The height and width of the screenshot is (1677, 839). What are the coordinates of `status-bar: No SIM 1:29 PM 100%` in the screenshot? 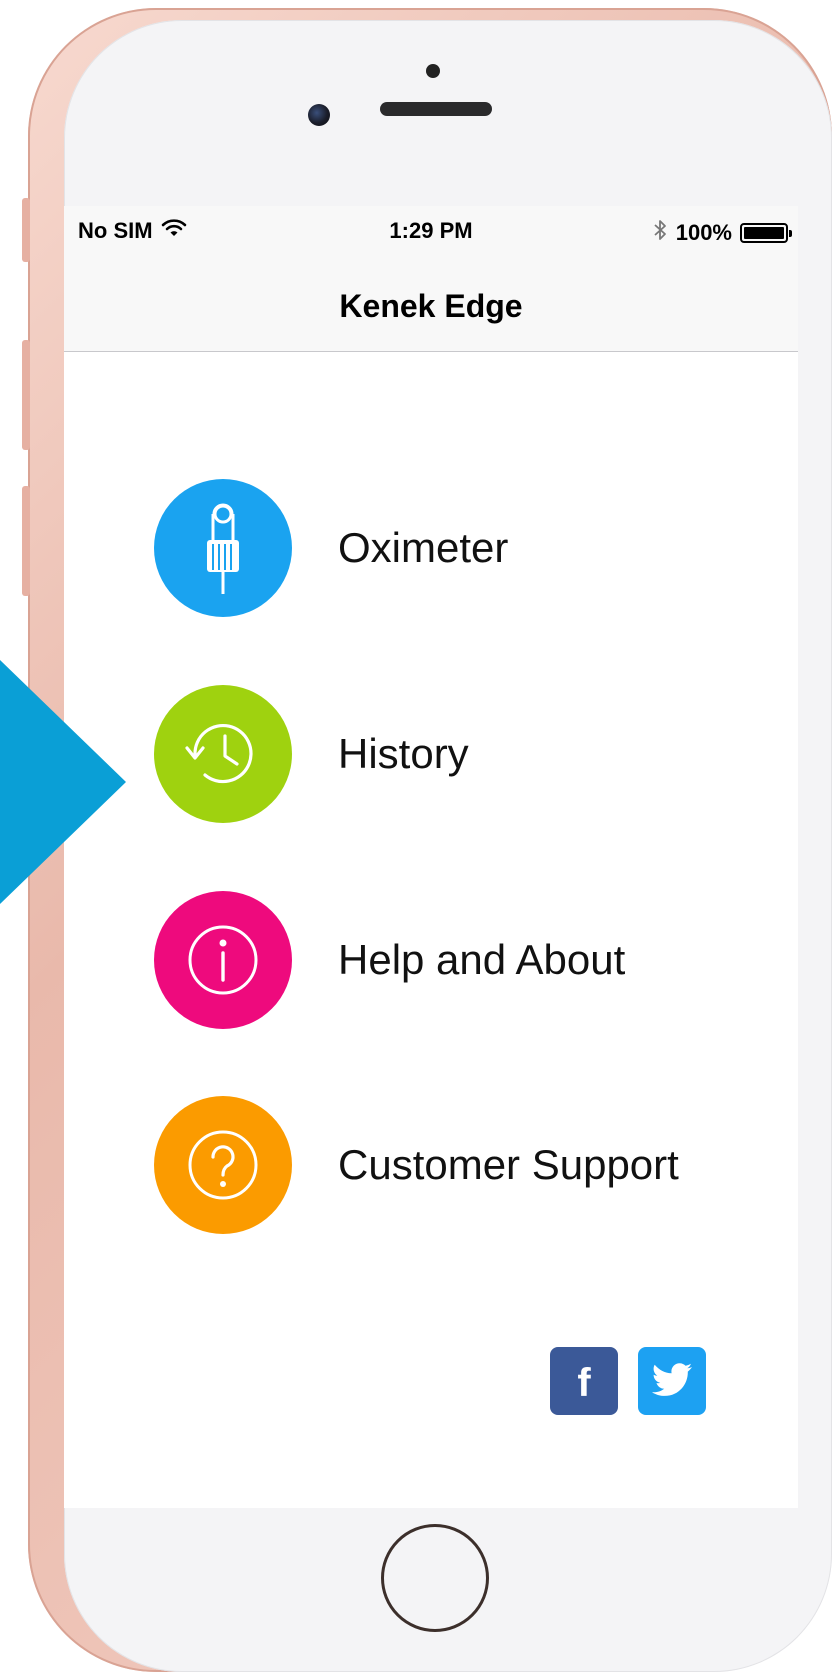 It's located at (431, 231).